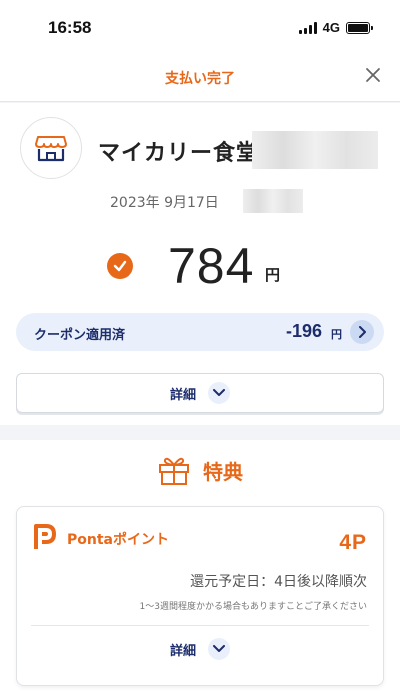 The image size is (400, 692). What do you see at coordinates (182, 651) in the screenshot?
I see `ponta-detail-label: 詳細` at bounding box center [182, 651].